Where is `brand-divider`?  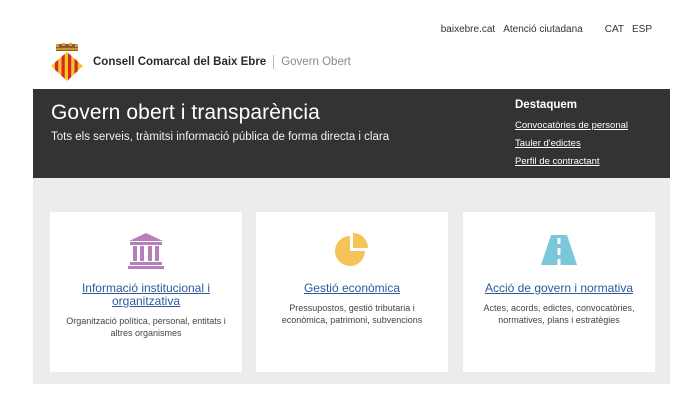
brand-divider is located at coordinates (274, 62).